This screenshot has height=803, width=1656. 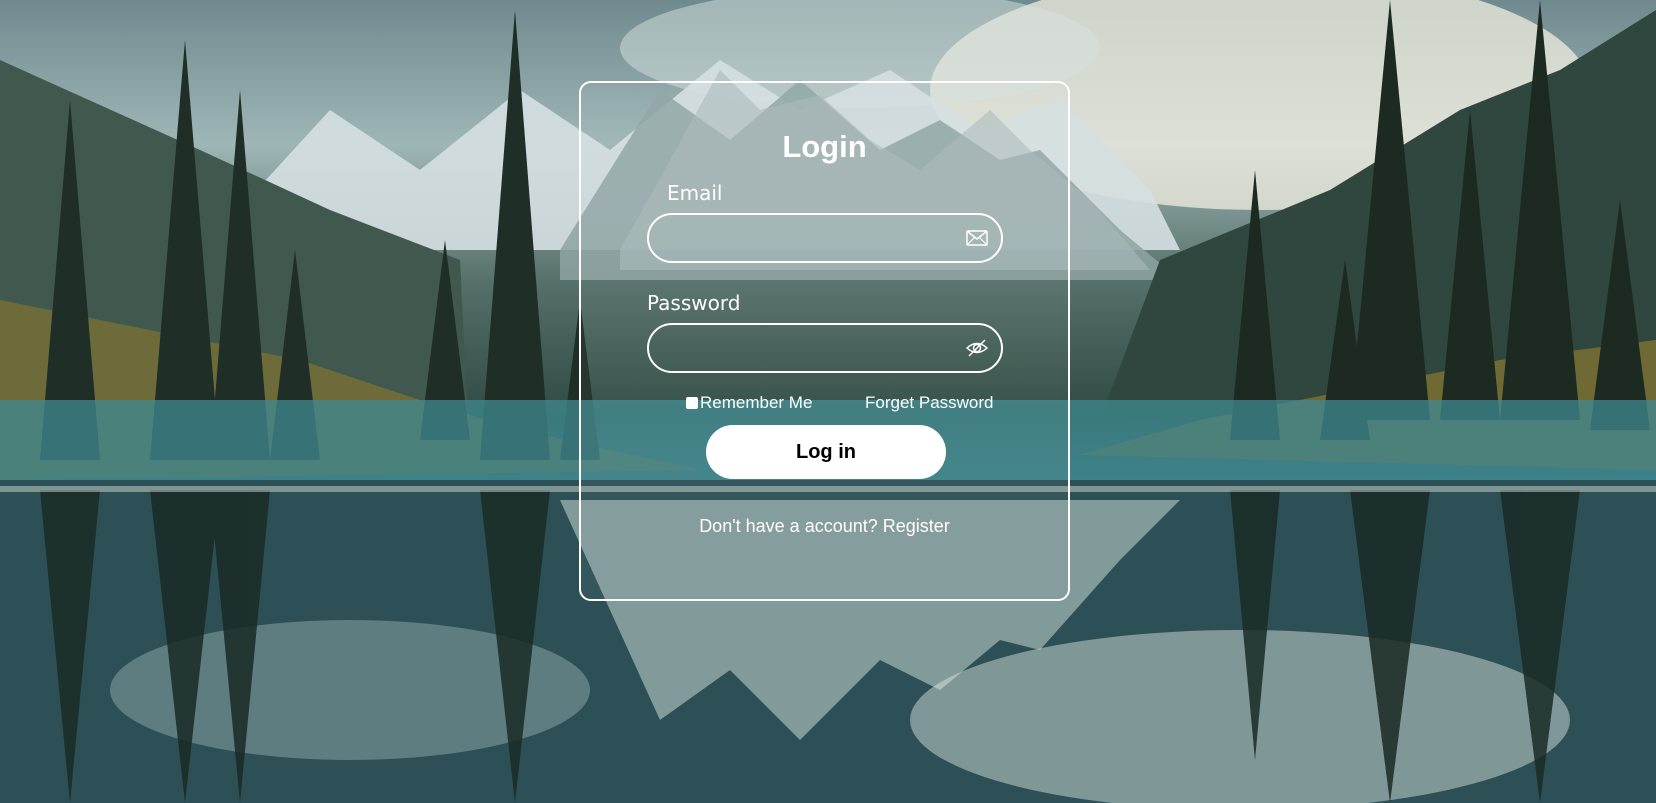 What do you see at coordinates (694, 303) in the screenshot?
I see `password-label: Password` at bounding box center [694, 303].